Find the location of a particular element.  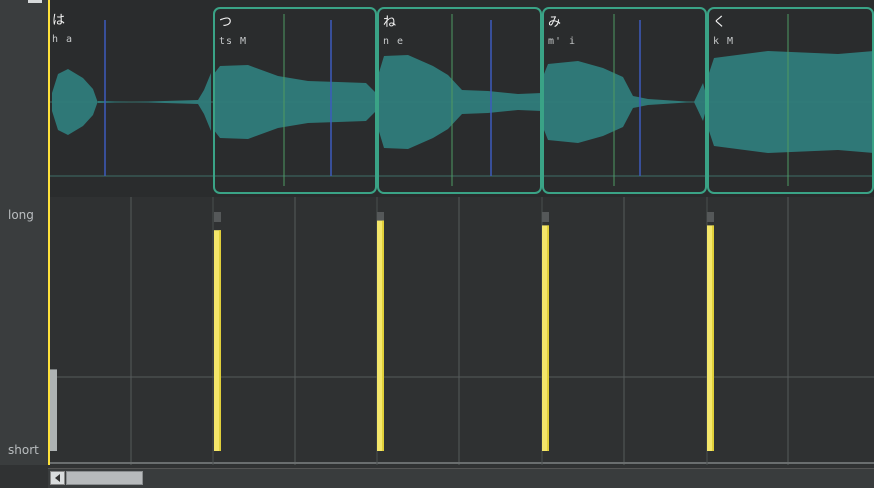

length-bar is located at coordinates (53, 410).